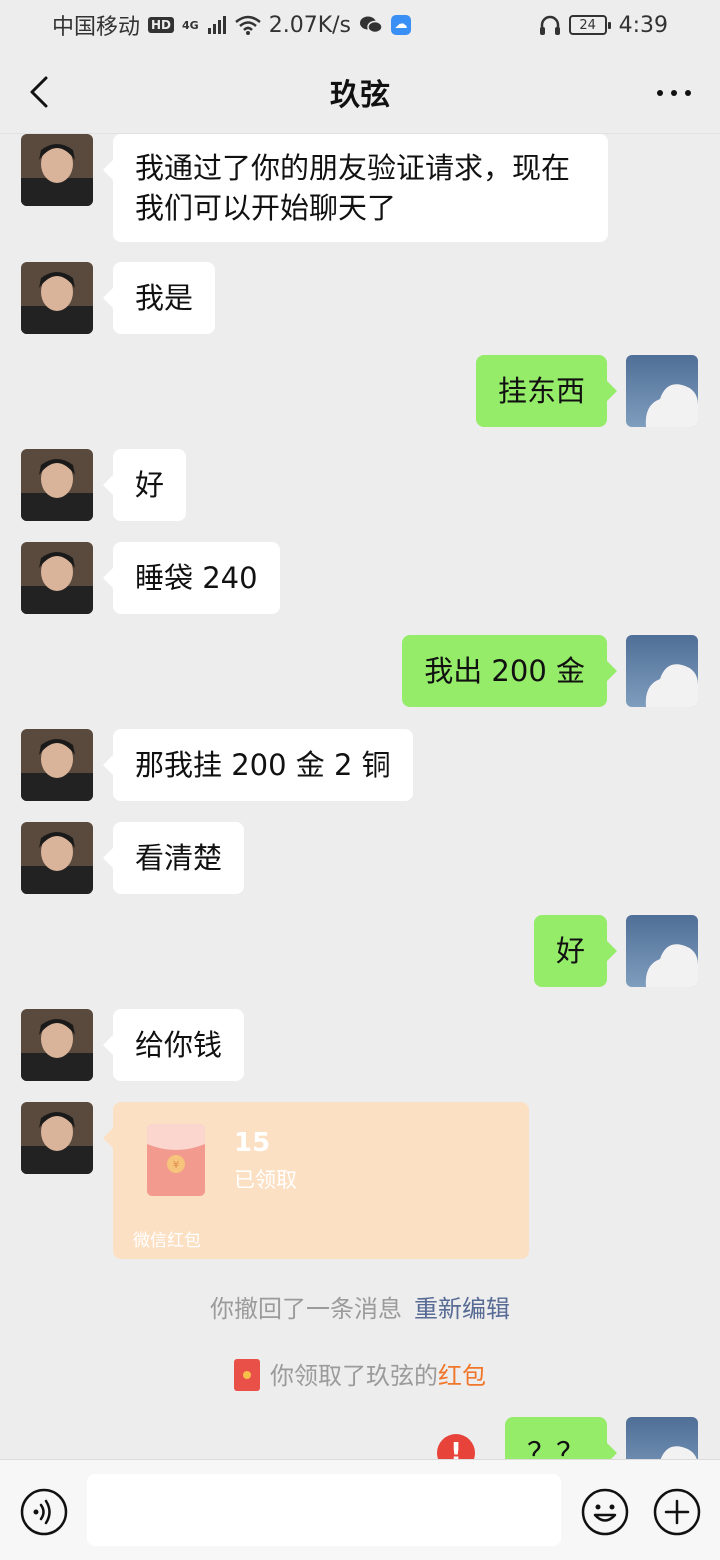 Image resolution: width=720 pixels, height=1560 pixels. I want to click on wechat-icon, so click(371, 25).